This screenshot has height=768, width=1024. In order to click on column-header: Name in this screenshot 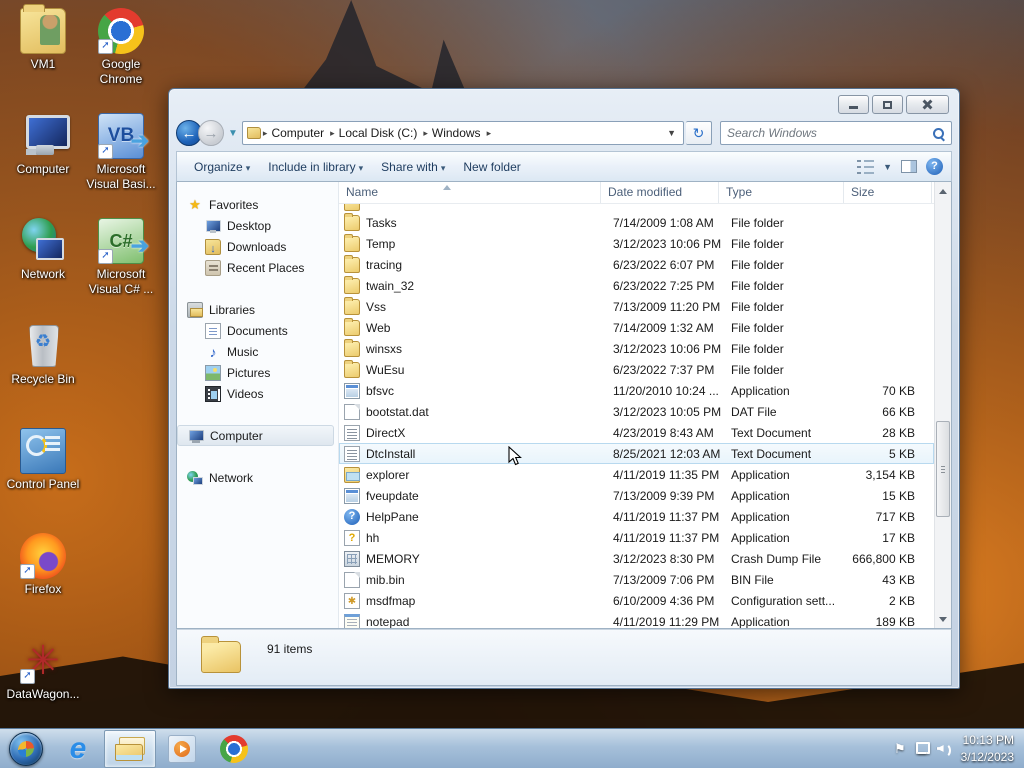, I will do `click(470, 192)`.